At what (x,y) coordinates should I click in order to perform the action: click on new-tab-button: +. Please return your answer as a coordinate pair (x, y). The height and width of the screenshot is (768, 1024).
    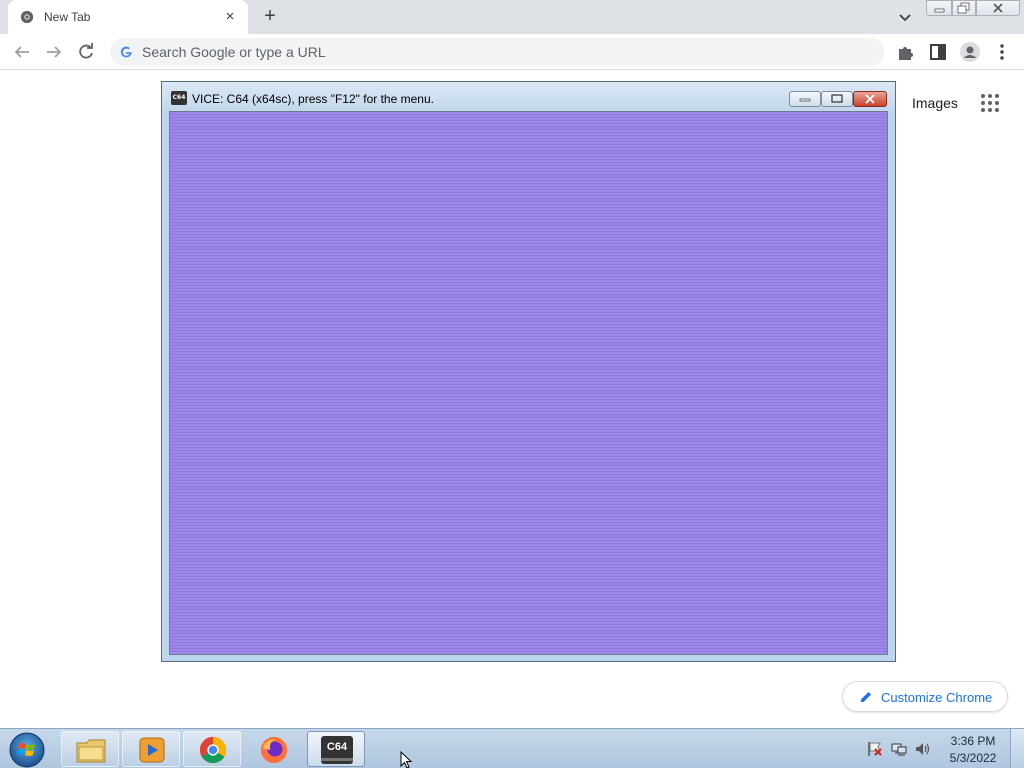
    Looking at the image, I should click on (270, 17).